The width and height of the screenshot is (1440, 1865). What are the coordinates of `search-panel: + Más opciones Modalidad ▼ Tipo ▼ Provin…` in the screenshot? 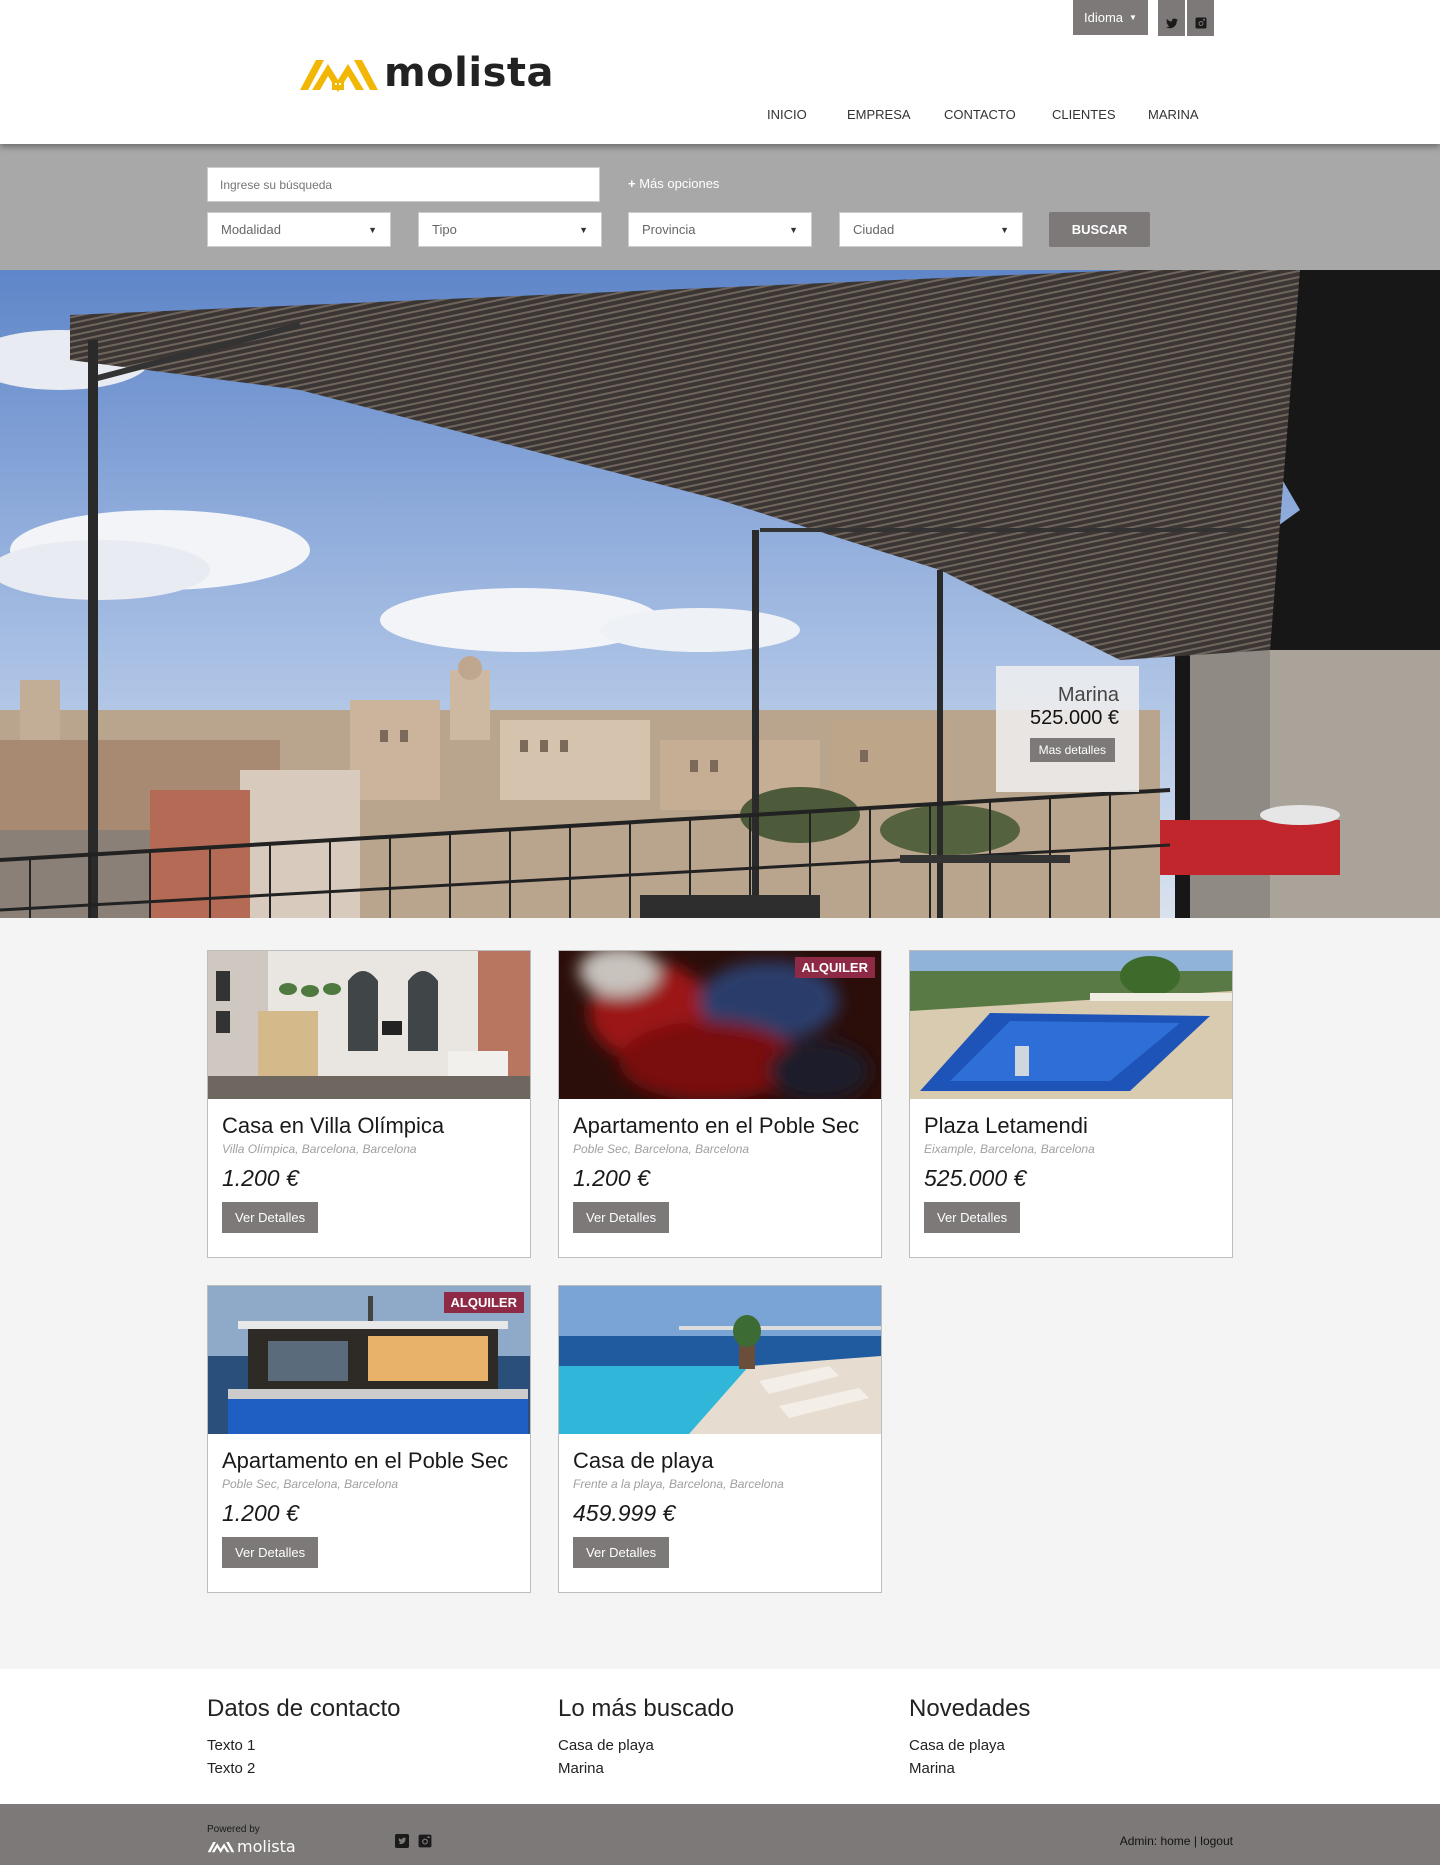 It's located at (720, 207).